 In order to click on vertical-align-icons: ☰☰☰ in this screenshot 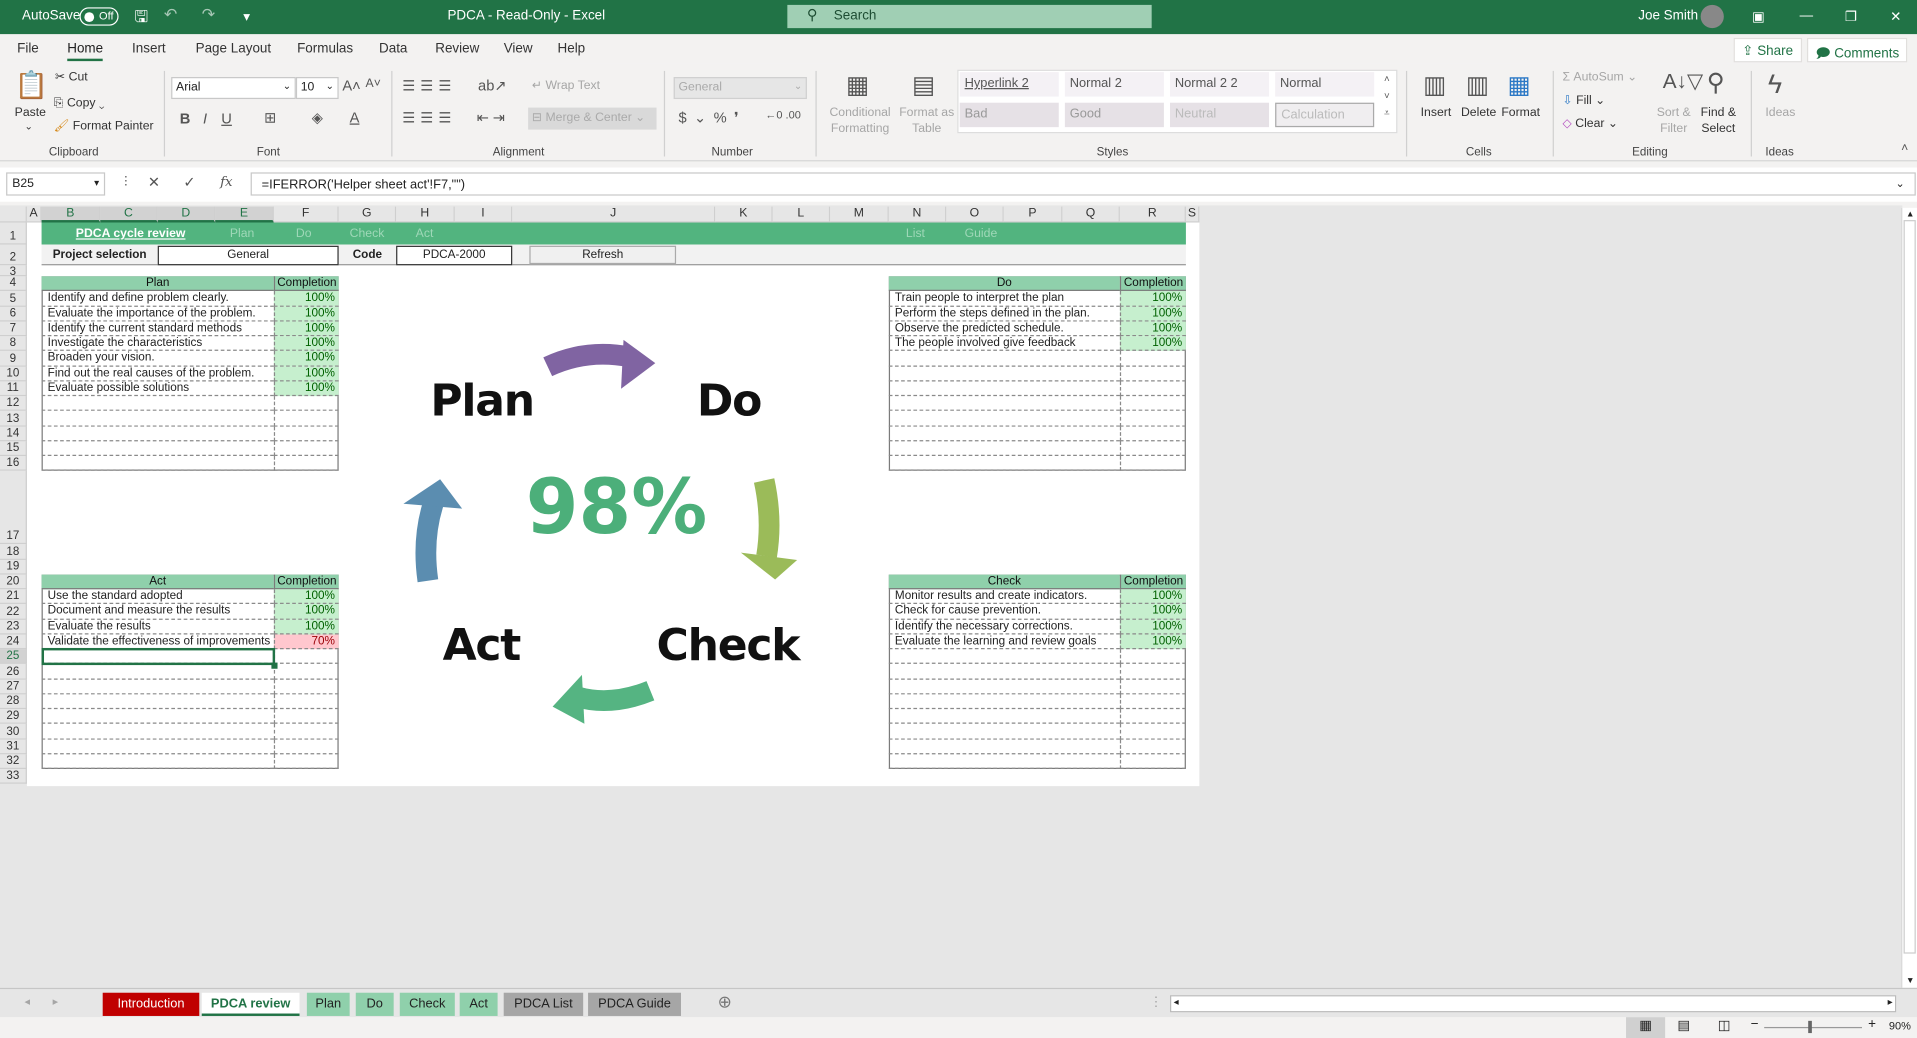, I will do `click(429, 85)`.